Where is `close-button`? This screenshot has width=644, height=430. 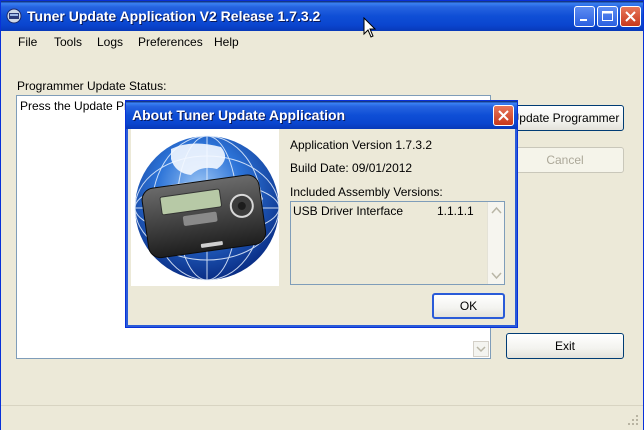
close-button is located at coordinates (630, 16).